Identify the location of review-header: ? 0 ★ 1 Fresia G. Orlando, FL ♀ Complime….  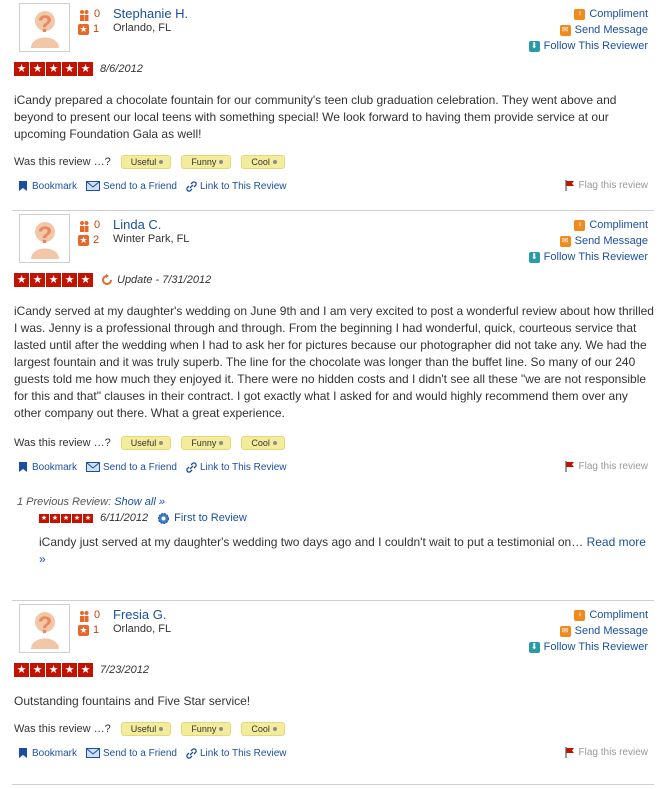
(333, 630).